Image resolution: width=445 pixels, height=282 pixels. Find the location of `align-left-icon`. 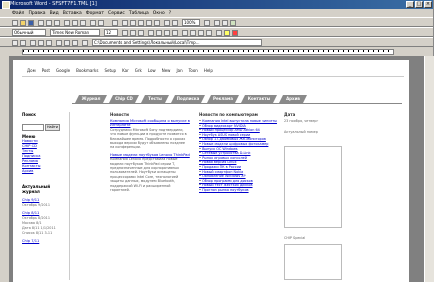

align-left-icon is located at coordinates (151, 33).